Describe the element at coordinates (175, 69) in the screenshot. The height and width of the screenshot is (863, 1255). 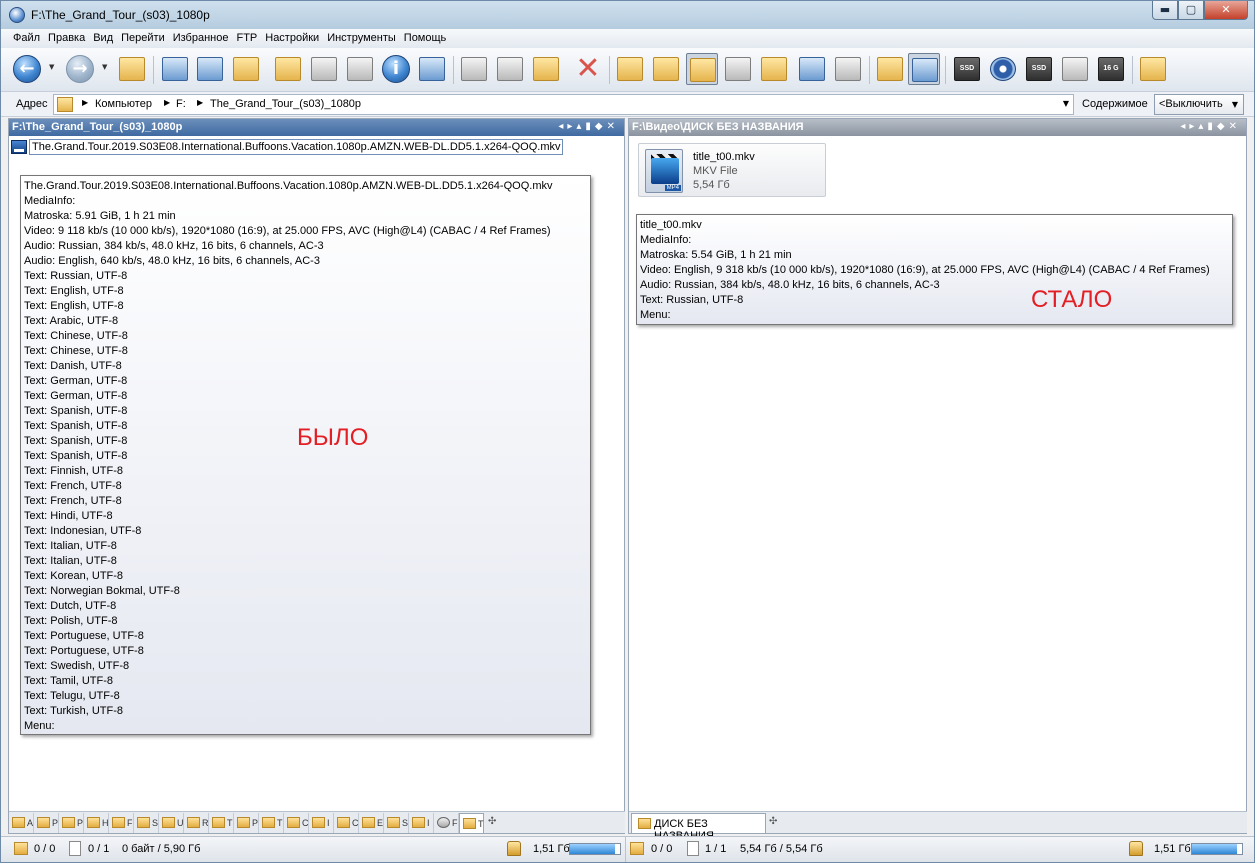
I see `computer-button` at that location.